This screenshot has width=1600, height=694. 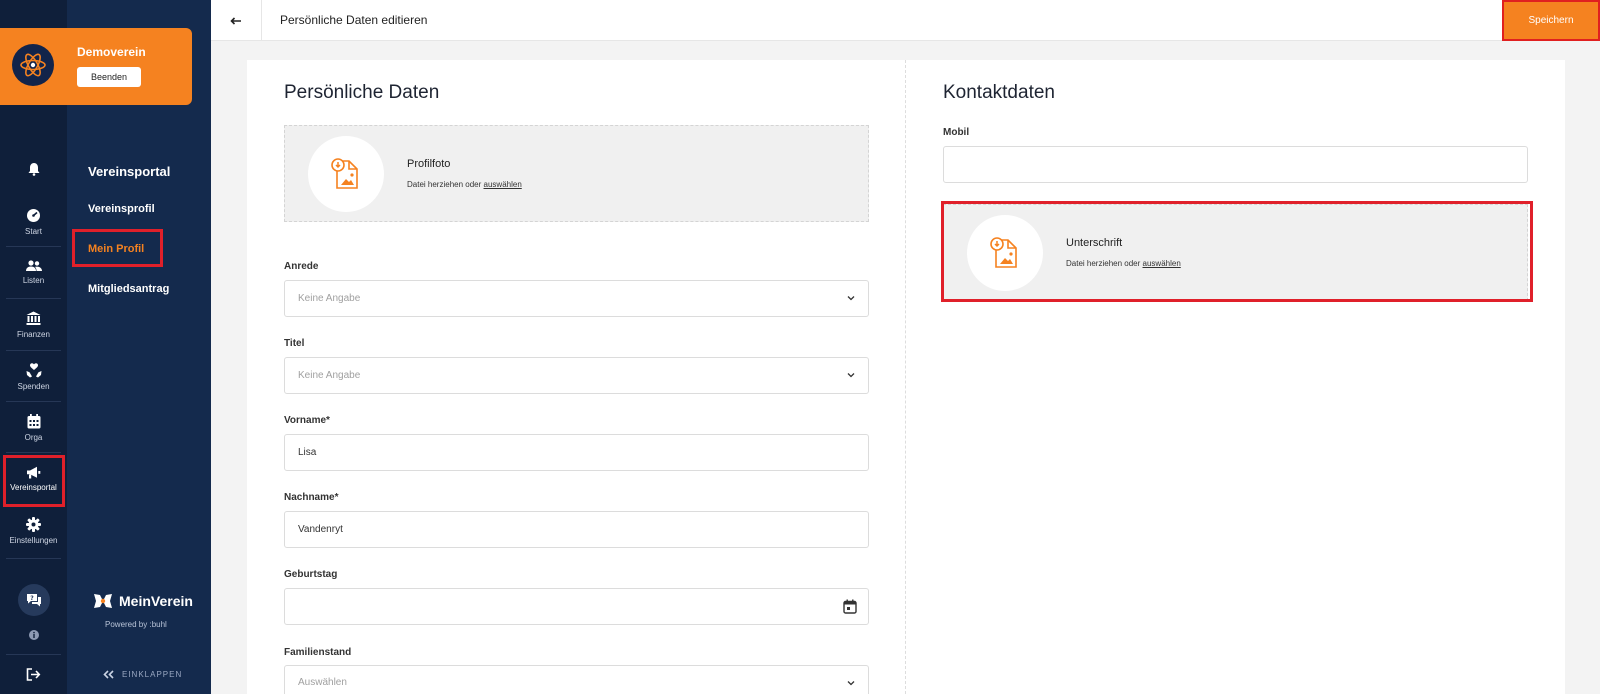 What do you see at coordinates (33, 318) in the screenshot?
I see `bank-icon` at bounding box center [33, 318].